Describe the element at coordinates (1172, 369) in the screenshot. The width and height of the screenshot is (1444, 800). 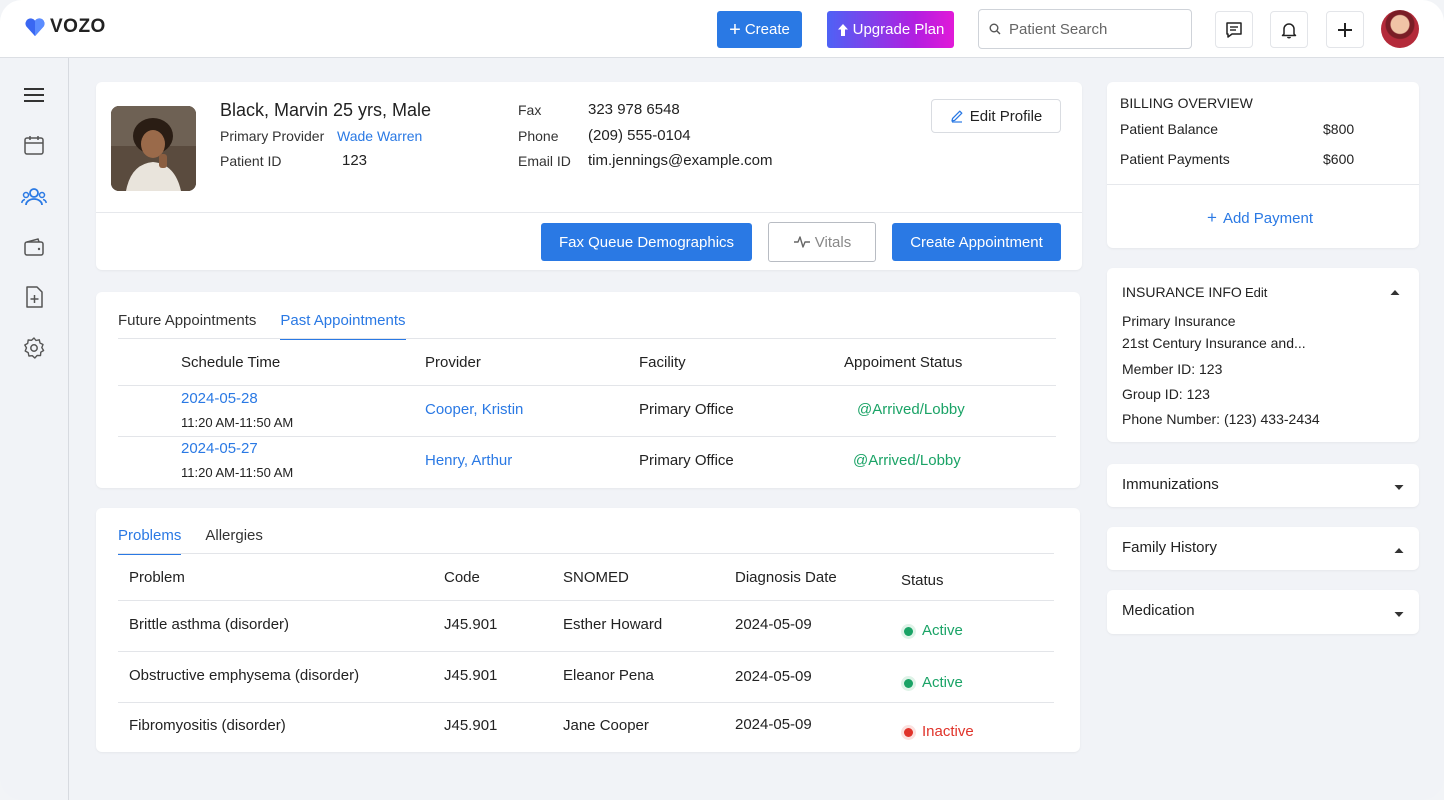
I see `member-id: Member ID: 123` at that location.